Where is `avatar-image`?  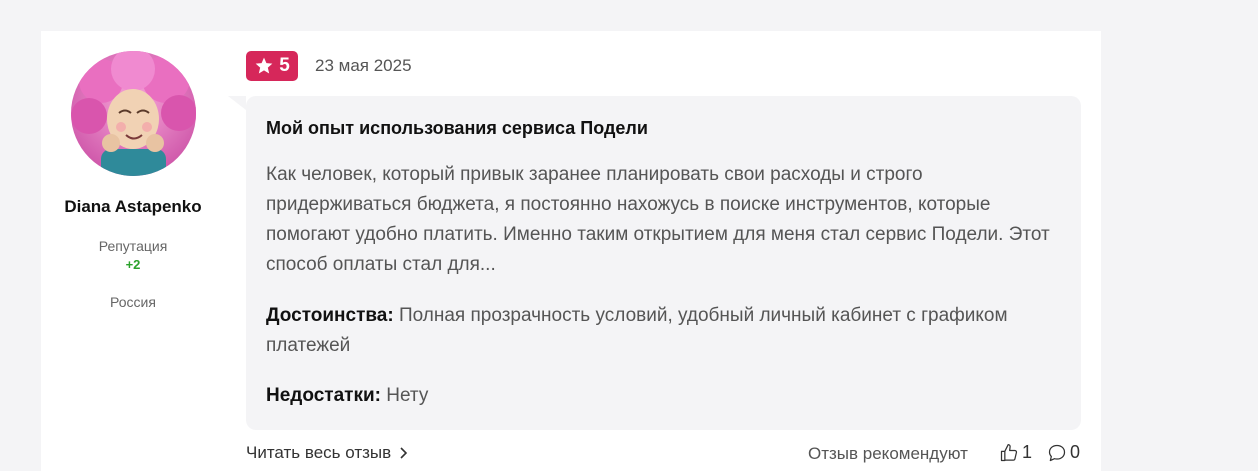 avatar-image is located at coordinates (133, 113).